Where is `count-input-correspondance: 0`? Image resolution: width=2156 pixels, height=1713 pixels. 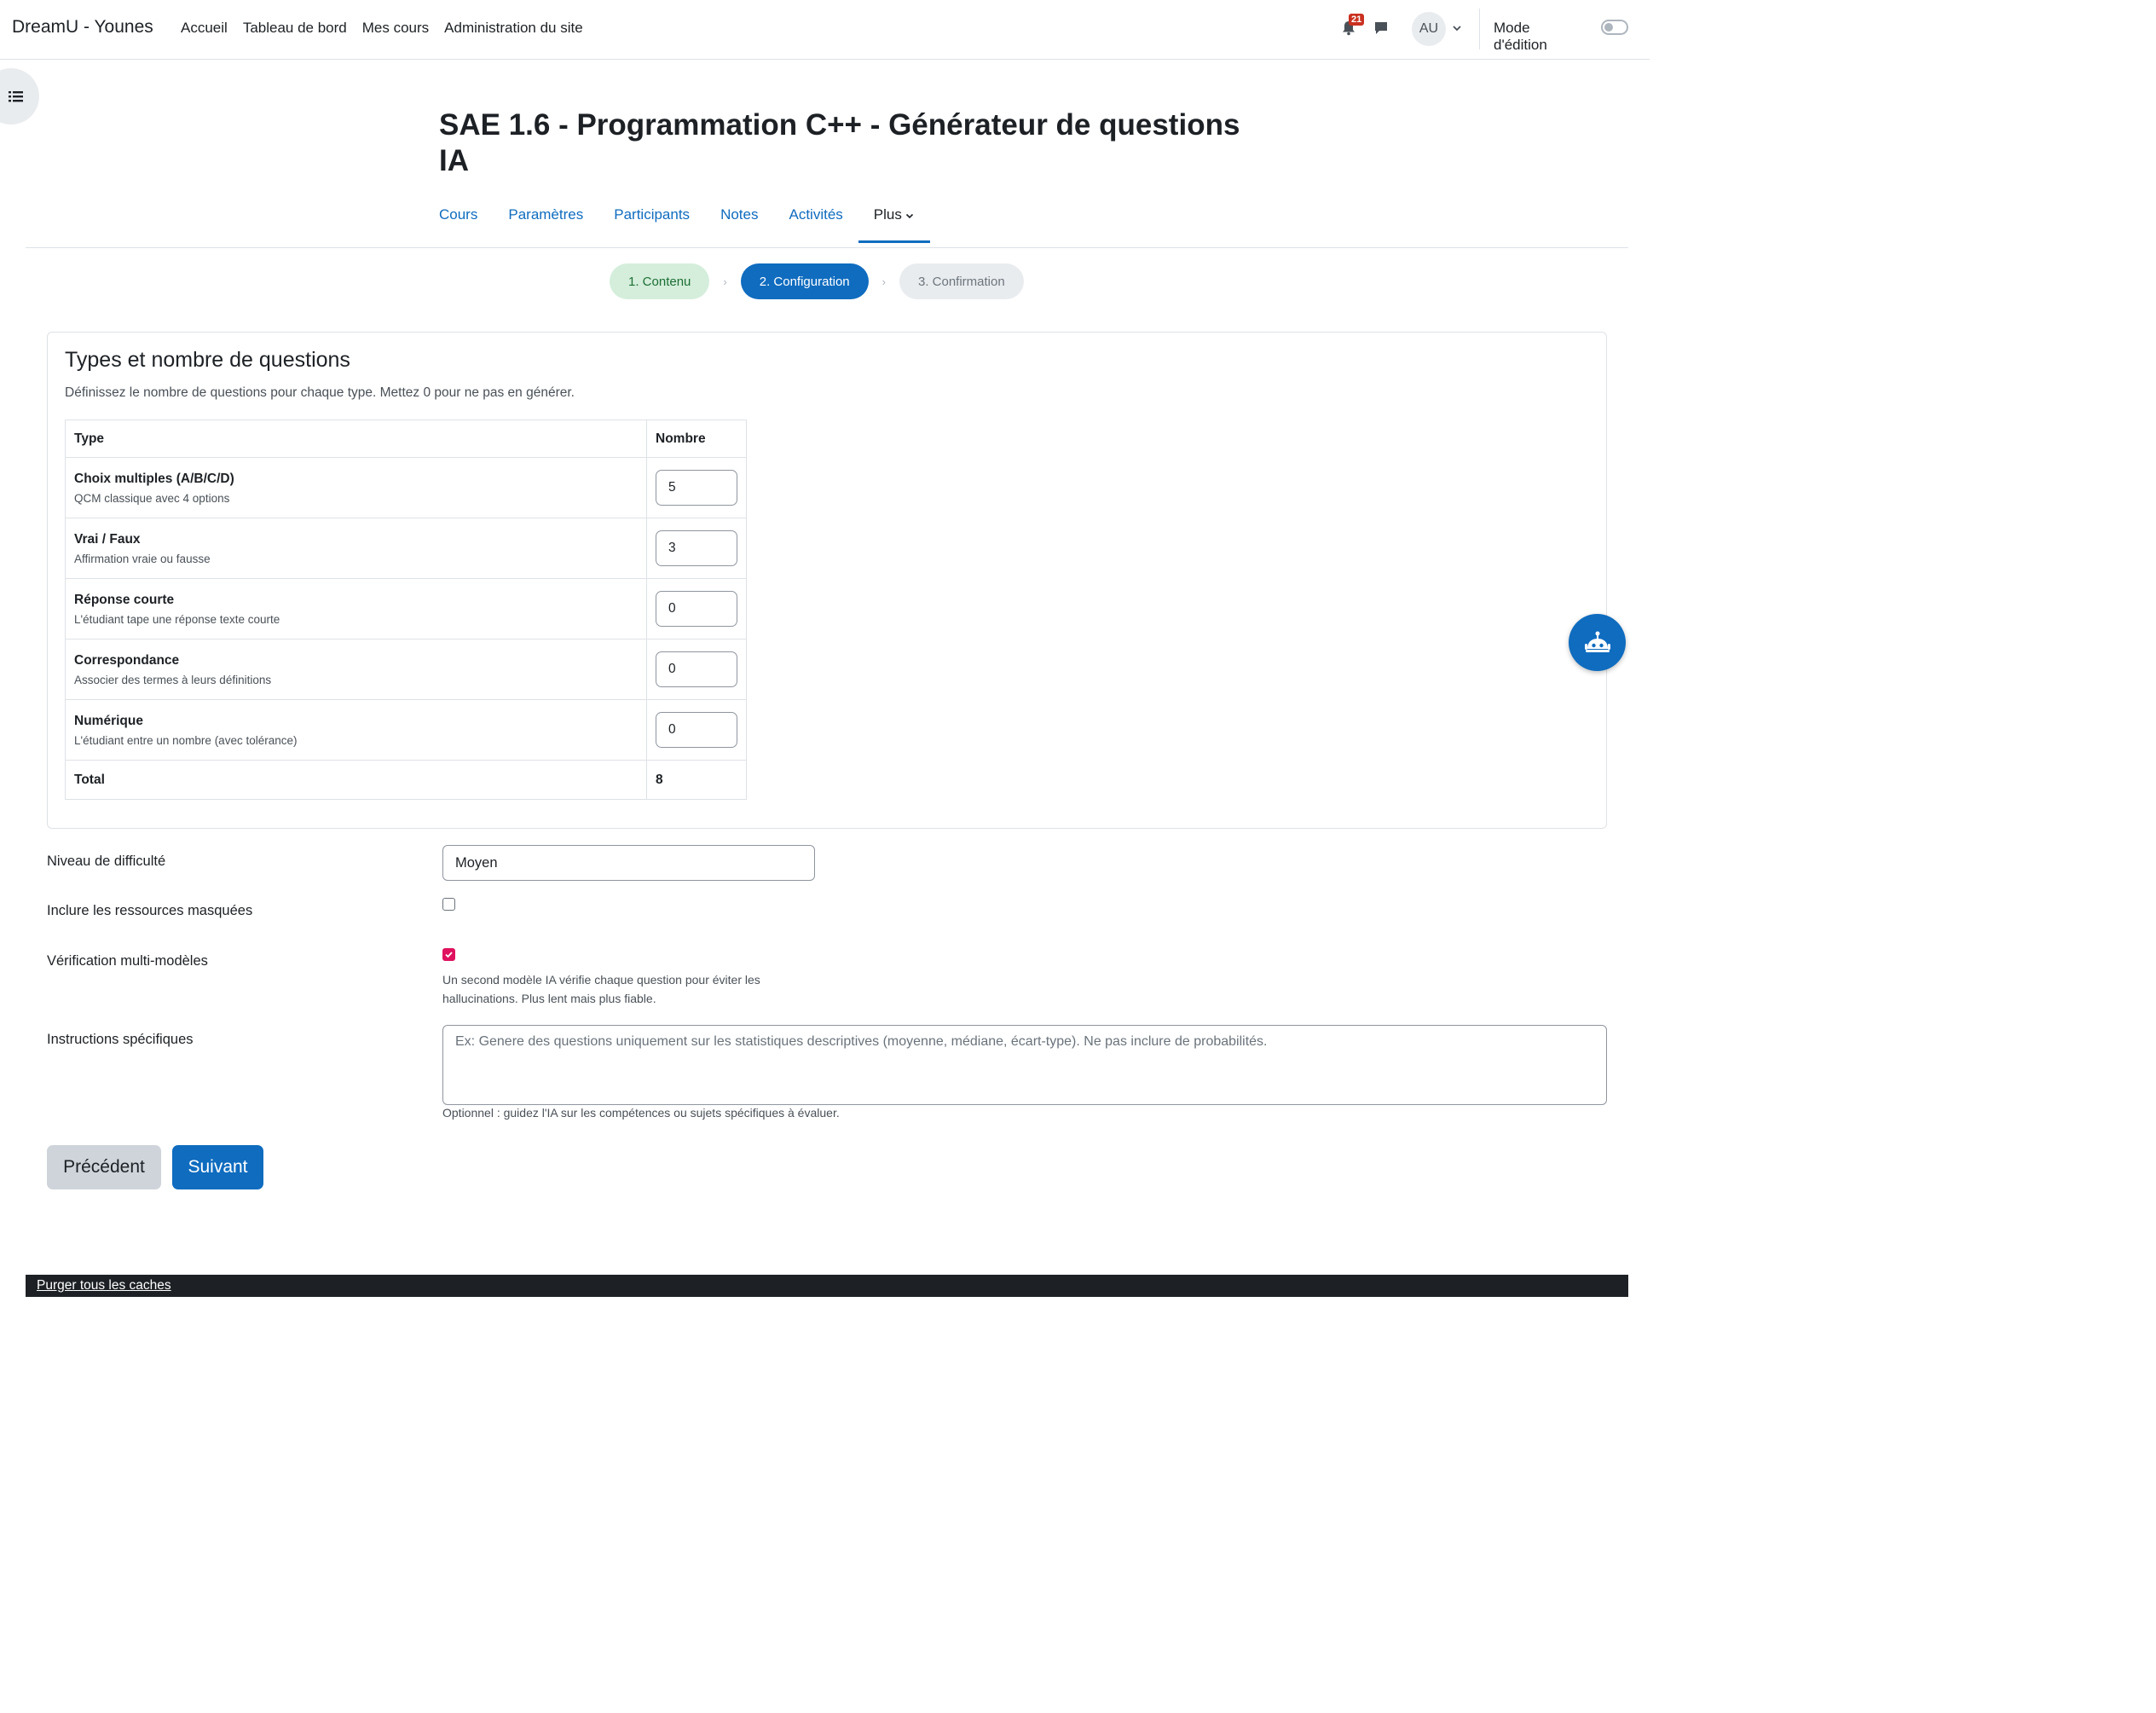 count-input-correspondance: 0 is located at coordinates (696, 669).